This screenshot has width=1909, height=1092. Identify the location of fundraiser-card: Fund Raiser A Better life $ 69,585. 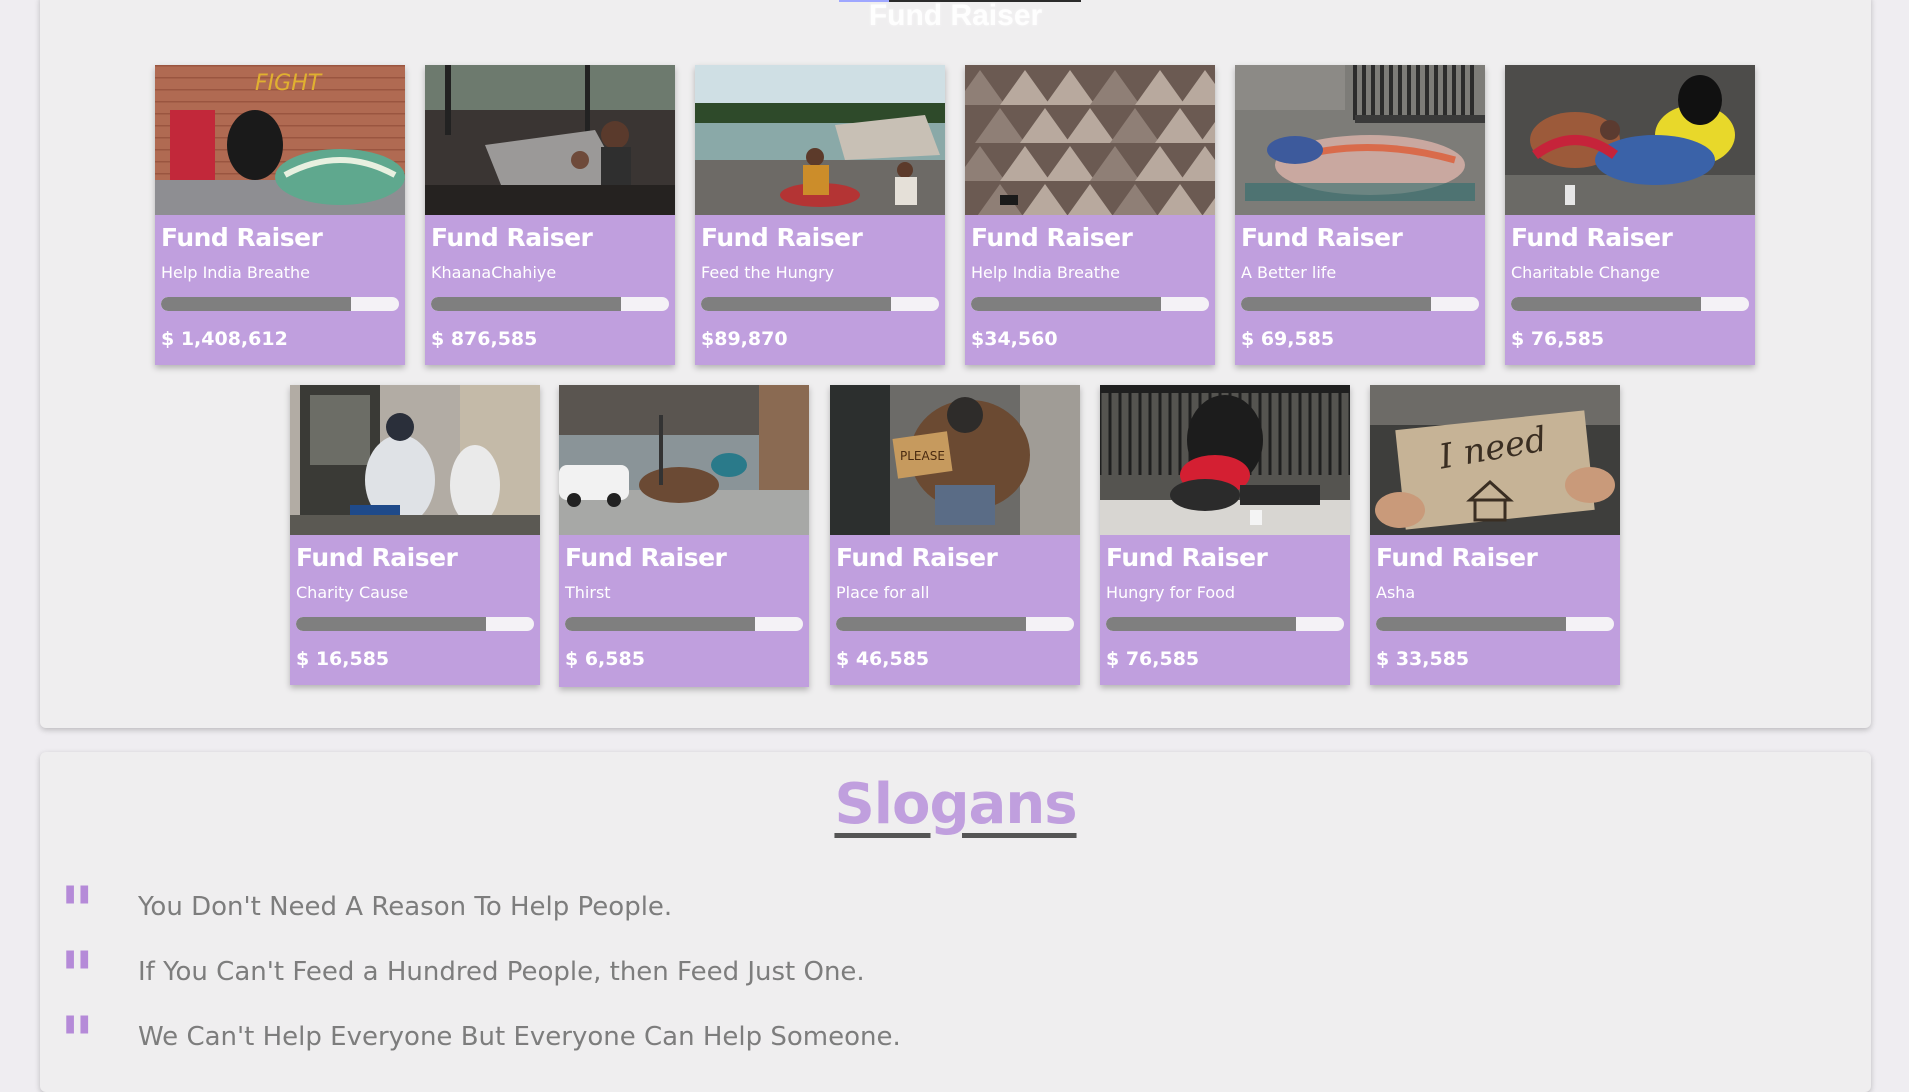
(1360, 215).